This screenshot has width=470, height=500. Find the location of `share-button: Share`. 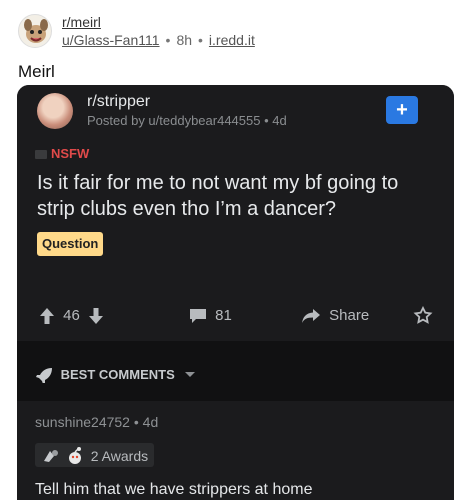

share-button: Share is located at coordinates (337, 316).